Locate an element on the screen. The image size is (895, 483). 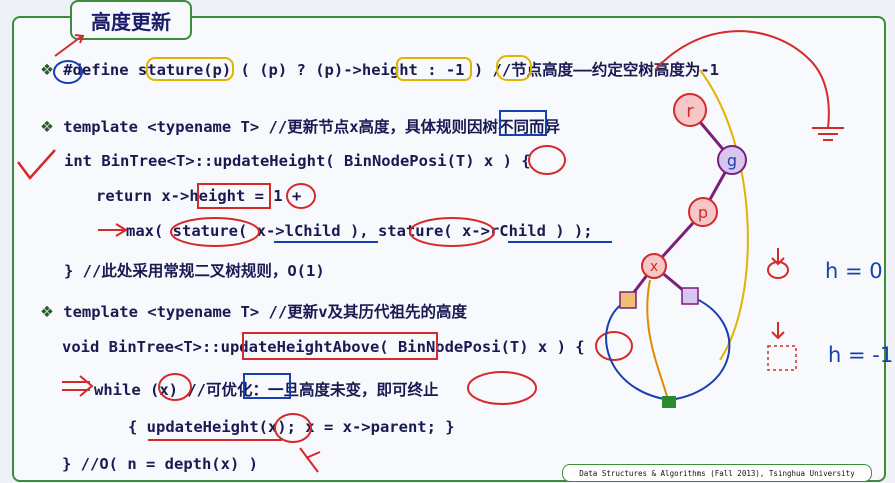
slide-title: 高度更新 is located at coordinates (131, 20).